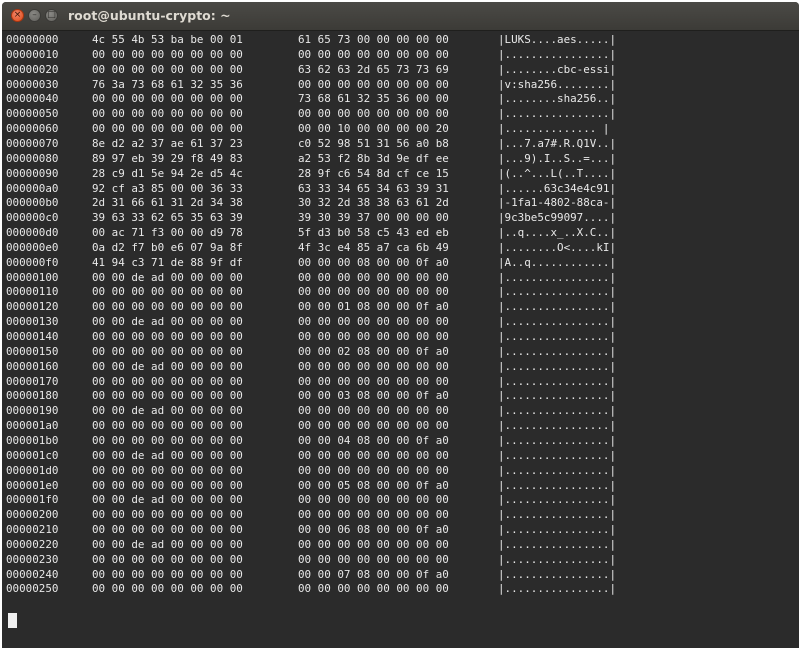 The width and height of the screenshot is (802, 649). What do you see at coordinates (373, 574) in the screenshot?
I see `hexdump-hex-bytes-high: 00 00 07 08 00 00 0f a0` at bounding box center [373, 574].